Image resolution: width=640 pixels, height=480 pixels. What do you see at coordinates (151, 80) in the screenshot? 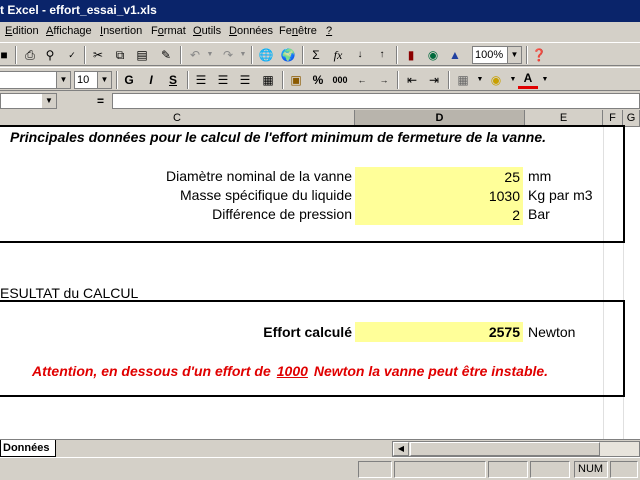
I see `italic-button: I` at bounding box center [151, 80].